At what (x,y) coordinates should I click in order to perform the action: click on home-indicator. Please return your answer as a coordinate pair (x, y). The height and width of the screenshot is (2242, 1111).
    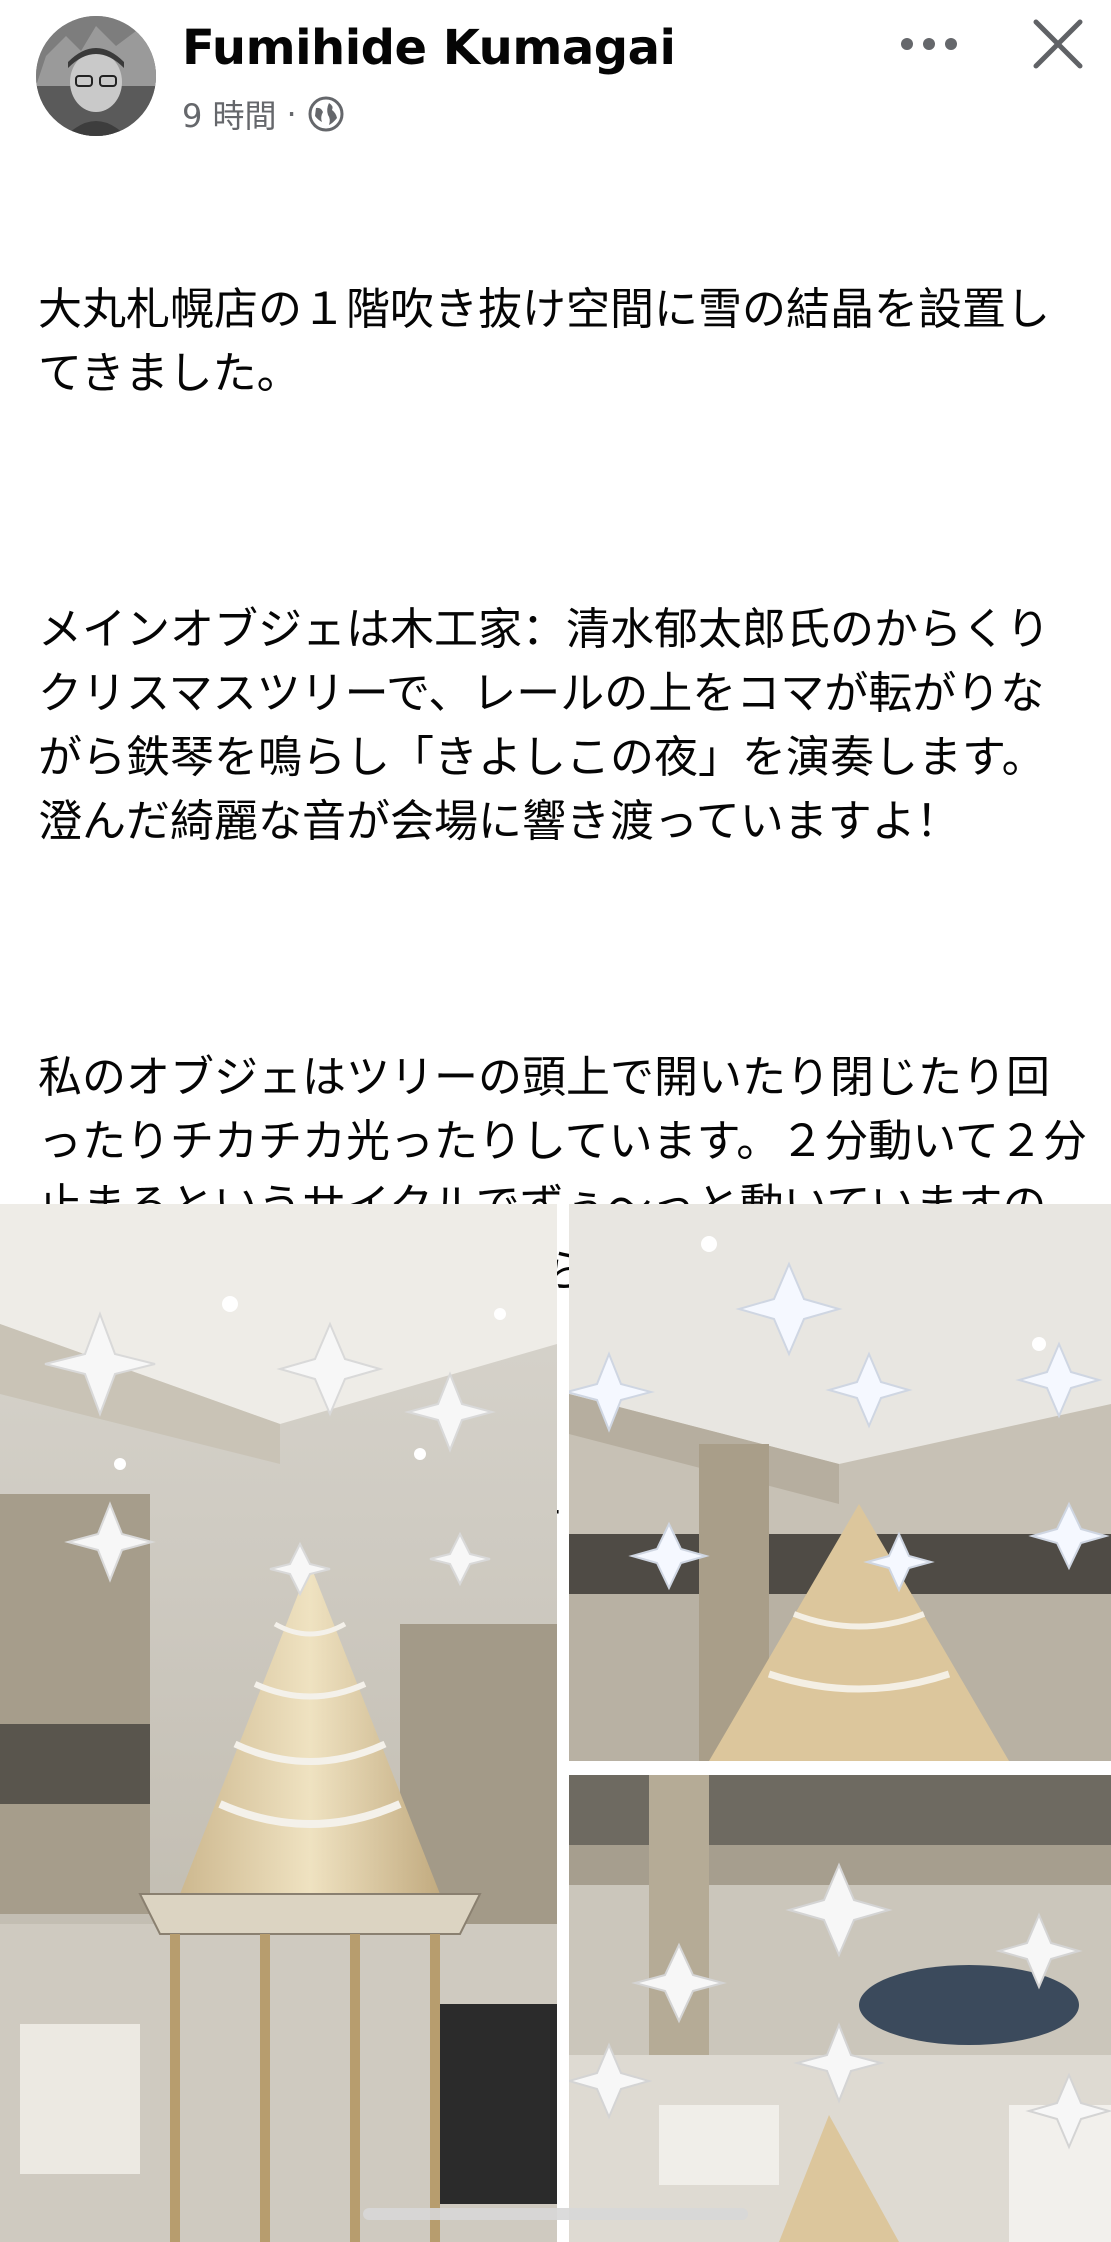
    Looking at the image, I should click on (555, 2214).